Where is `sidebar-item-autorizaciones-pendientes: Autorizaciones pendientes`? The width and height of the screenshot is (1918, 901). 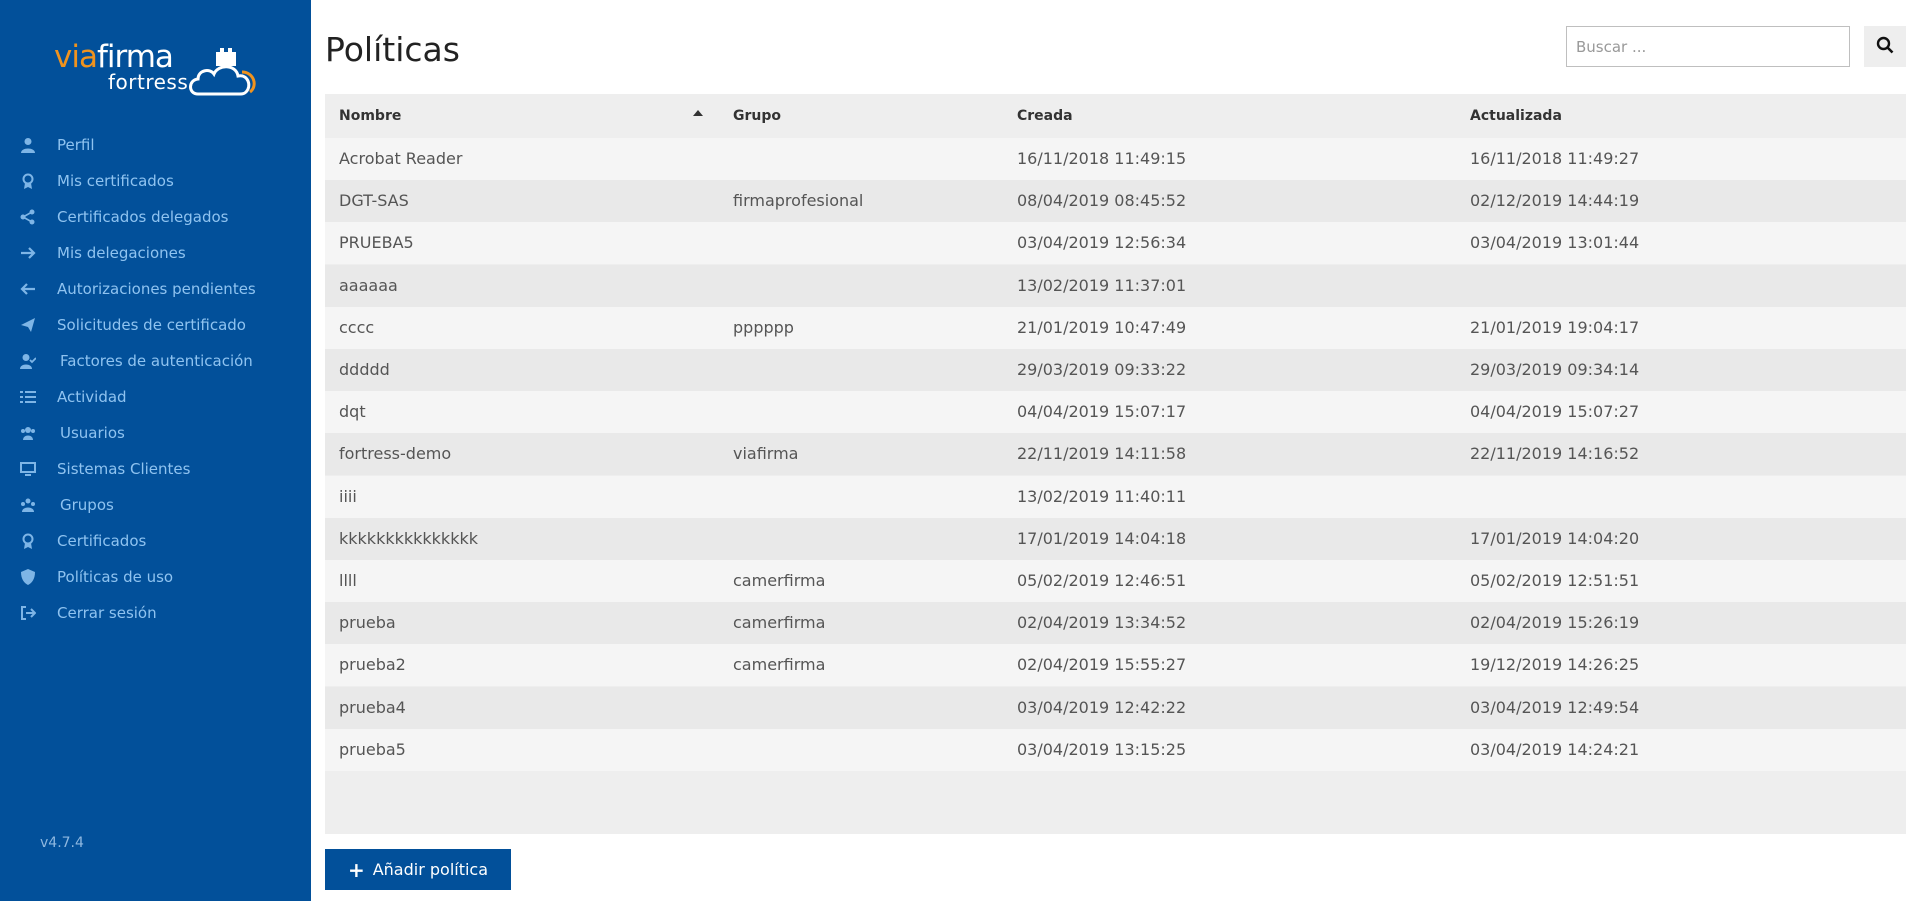 sidebar-item-autorizaciones-pendientes: Autorizaciones pendientes is located at coordinates (155, 289).